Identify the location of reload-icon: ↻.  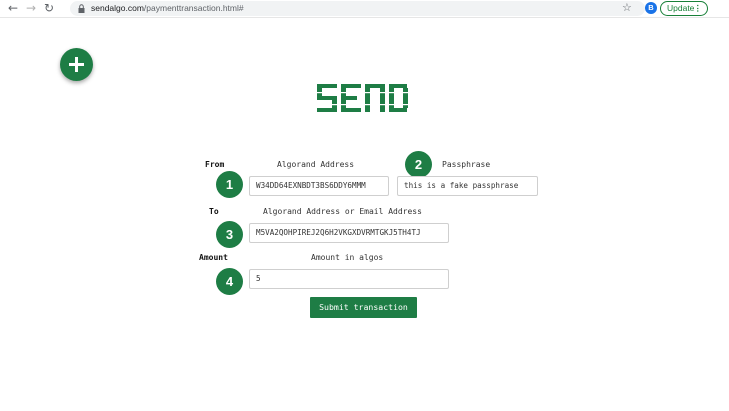
(49, 8).